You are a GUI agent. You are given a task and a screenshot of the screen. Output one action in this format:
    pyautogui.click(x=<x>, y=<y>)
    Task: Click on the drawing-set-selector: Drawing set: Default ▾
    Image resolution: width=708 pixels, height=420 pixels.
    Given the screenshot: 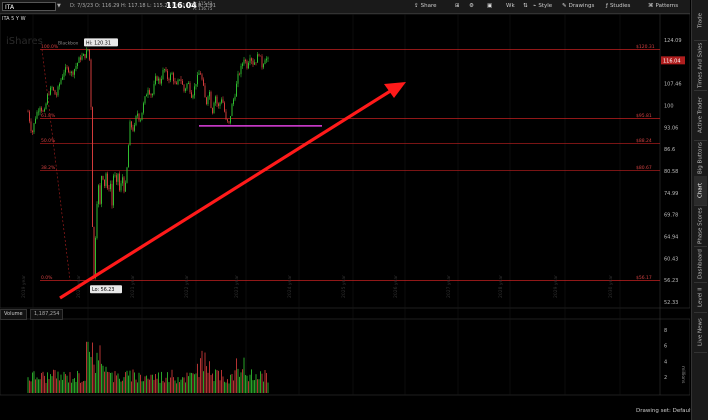 What is the action you would take?
    pyautogui.click(x=666, y=411)
    